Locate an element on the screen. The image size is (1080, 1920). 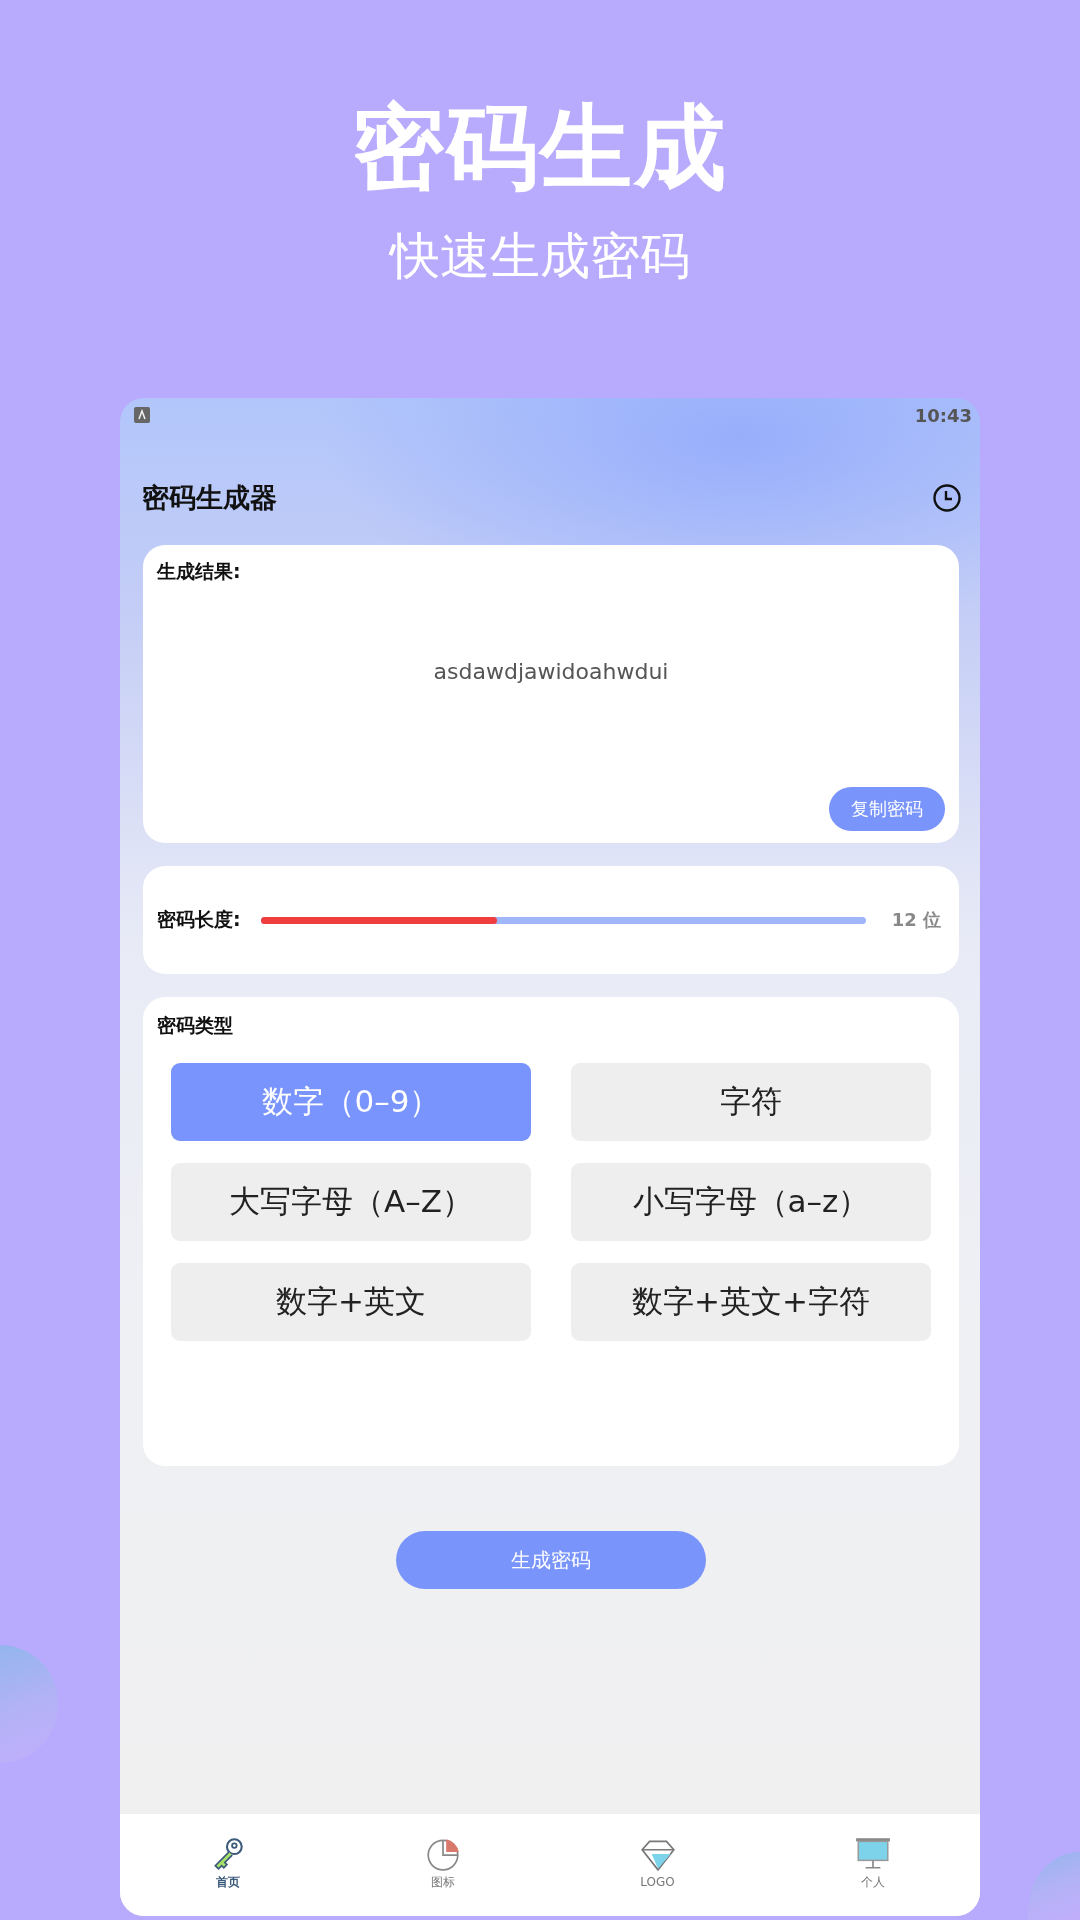
status-time: 10:43 is located at coordinates (943, 415).